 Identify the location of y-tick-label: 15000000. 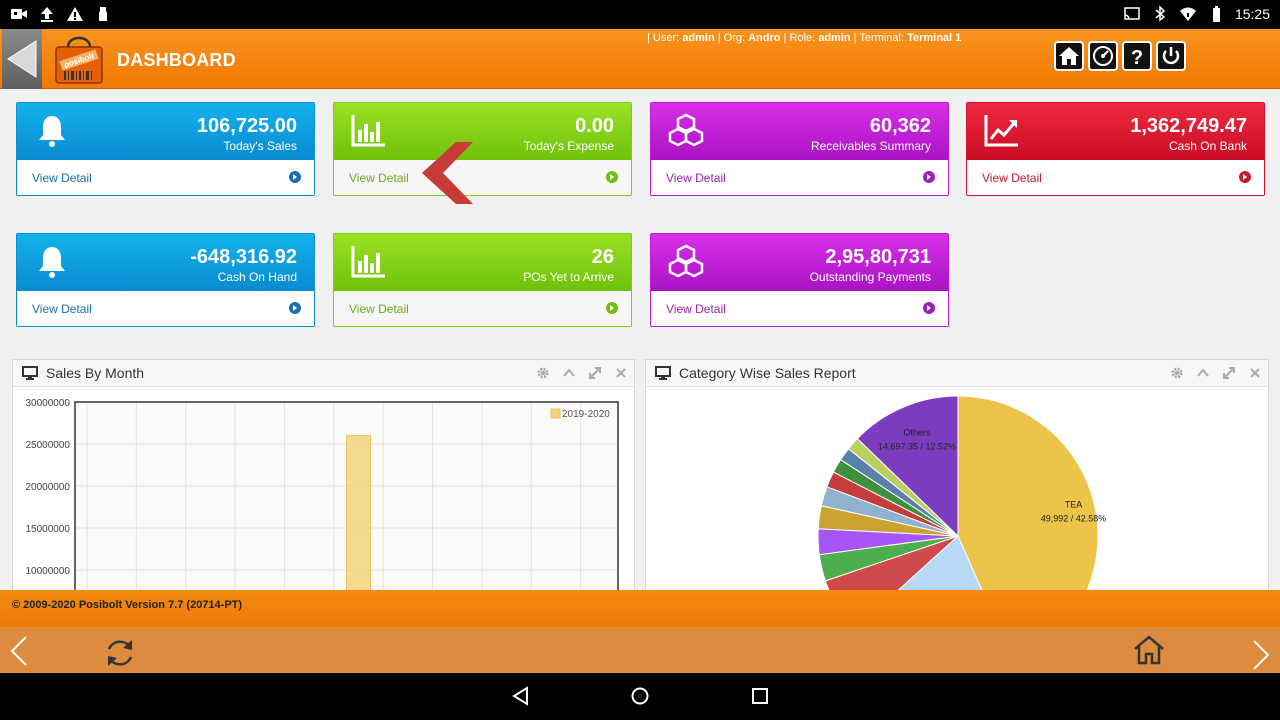
(48, 529).